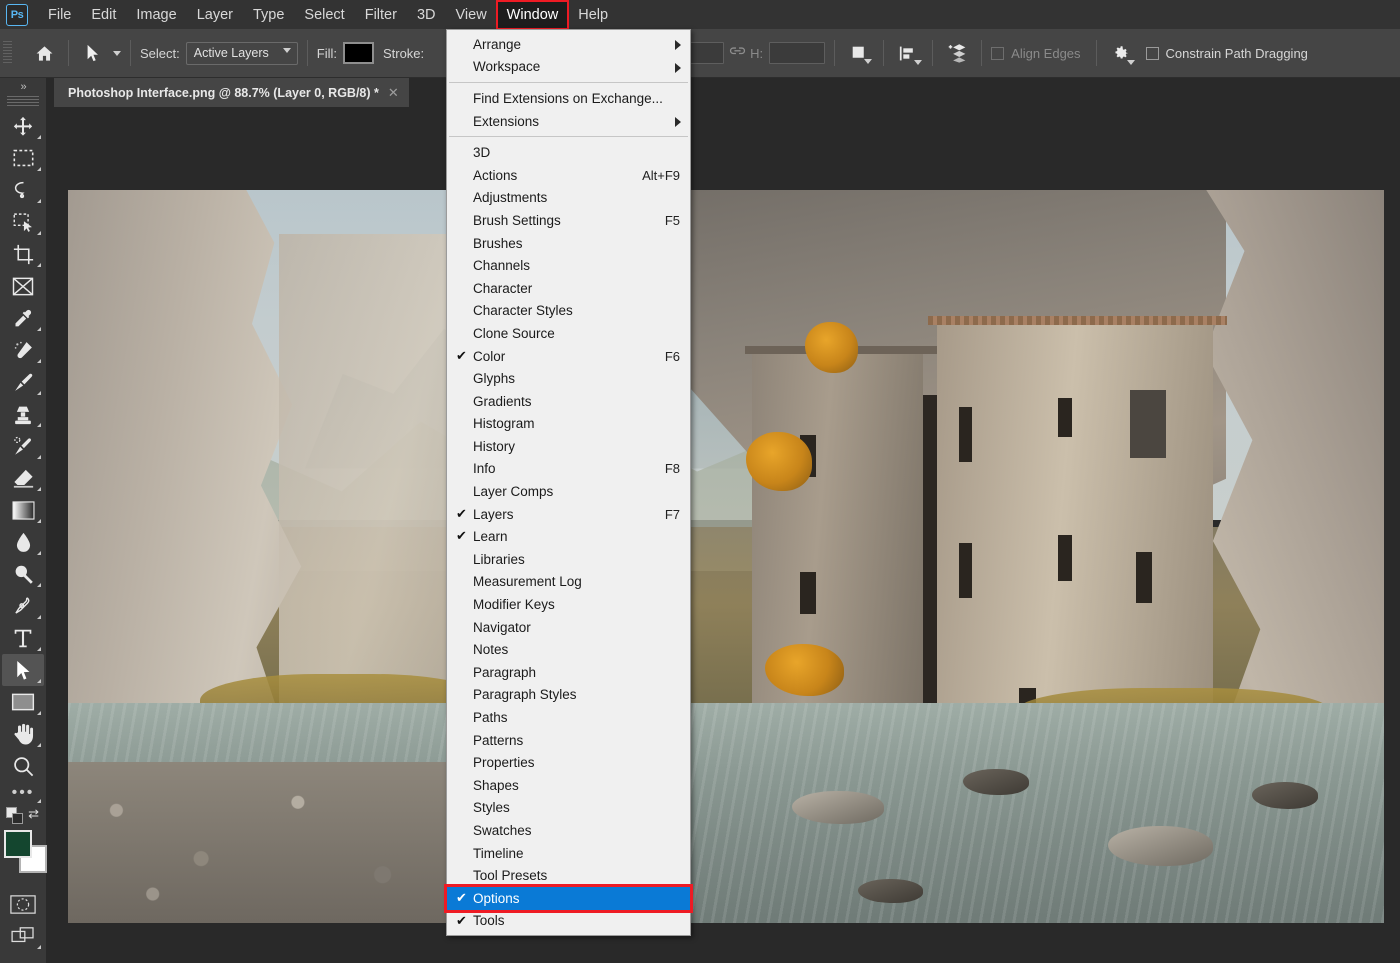 This screenshot has height=963, width=1400. What do you see at coordinates (18, 844) in the screenshot?
I see `foreground-color-swatch` at bounding box center [18, 844].